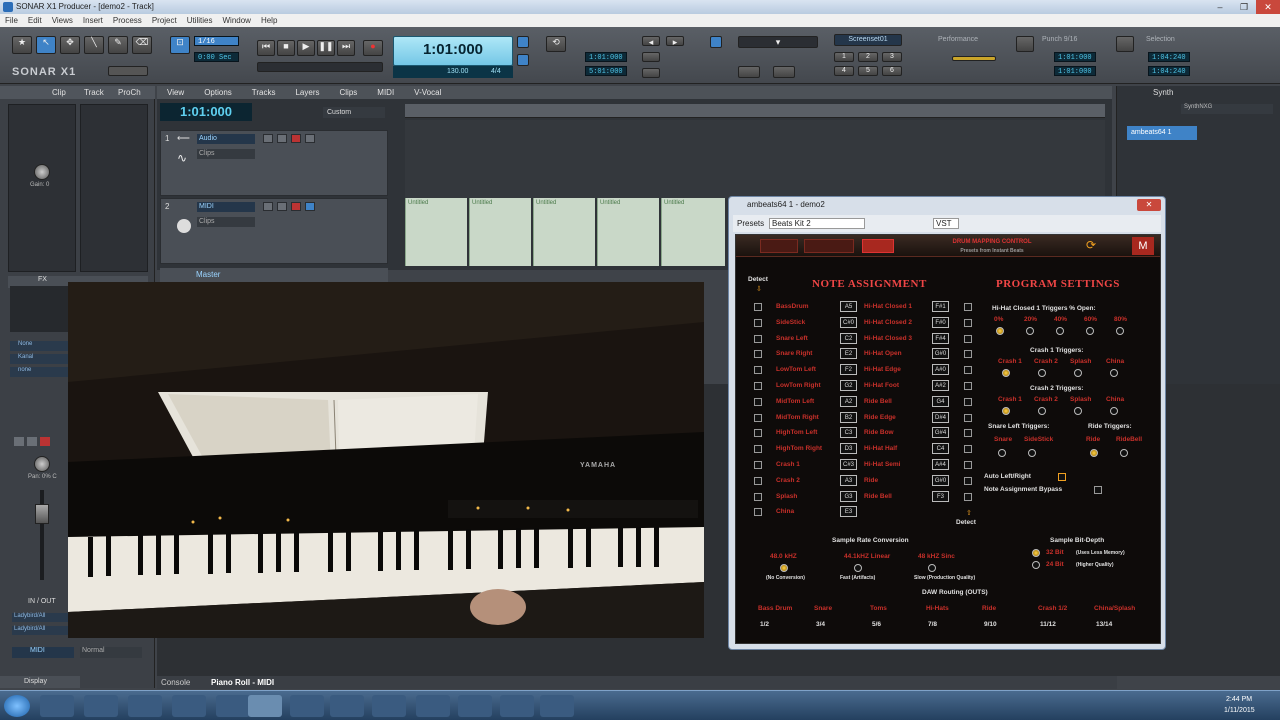  What do you see at coordinates (932, 624) in the screenshot?
I see `daw-out-value: 7/8` at bounding box center [932, 624].